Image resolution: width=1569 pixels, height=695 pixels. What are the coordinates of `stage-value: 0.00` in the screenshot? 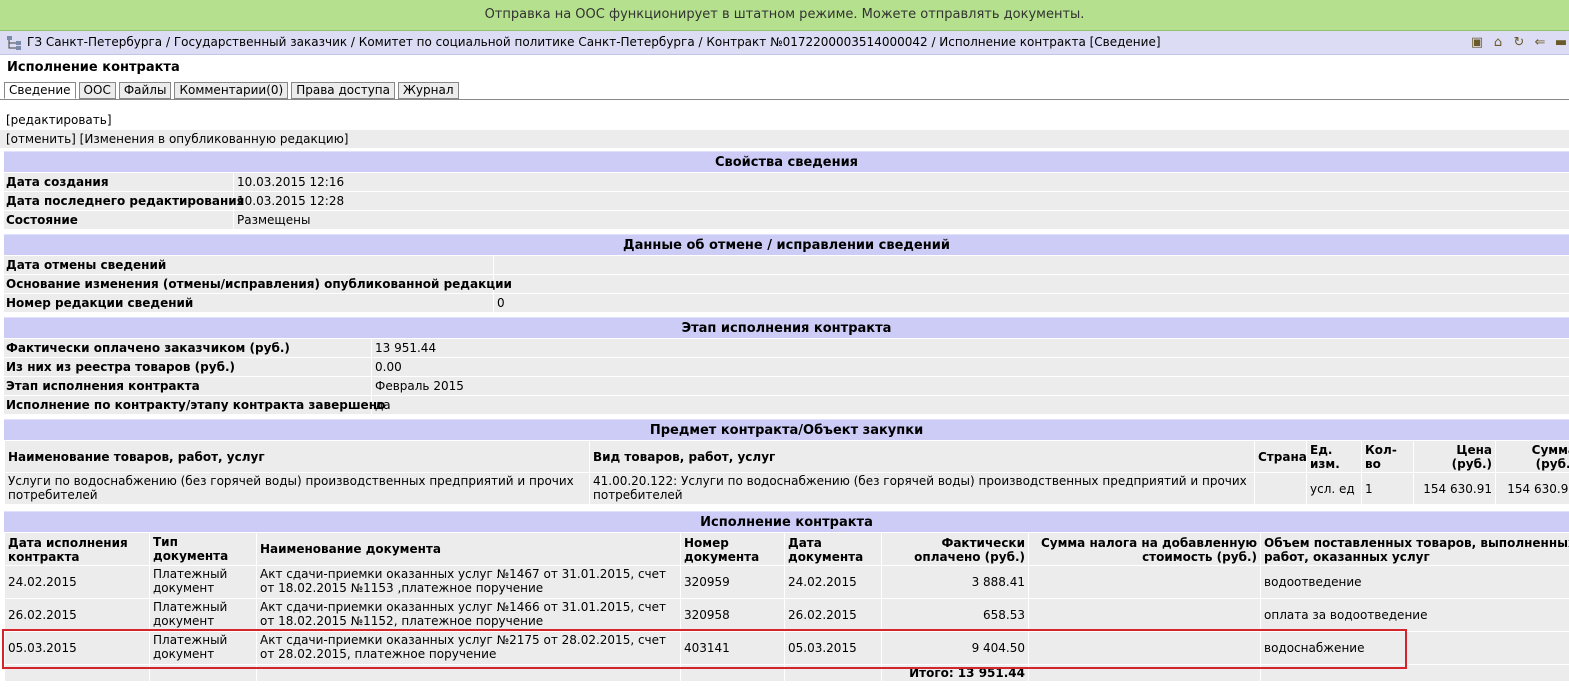 It's located at (388, 367).